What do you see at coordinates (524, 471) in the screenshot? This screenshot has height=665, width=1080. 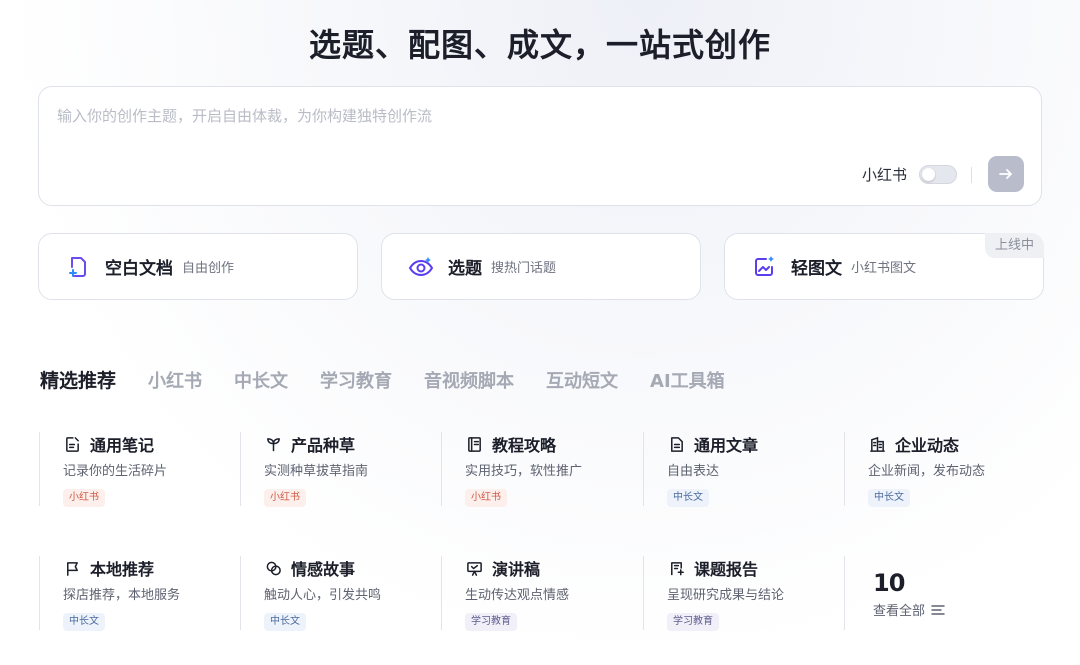 I see `template-description: 实用技巧，软性推广` at bounding box center [524, 471].